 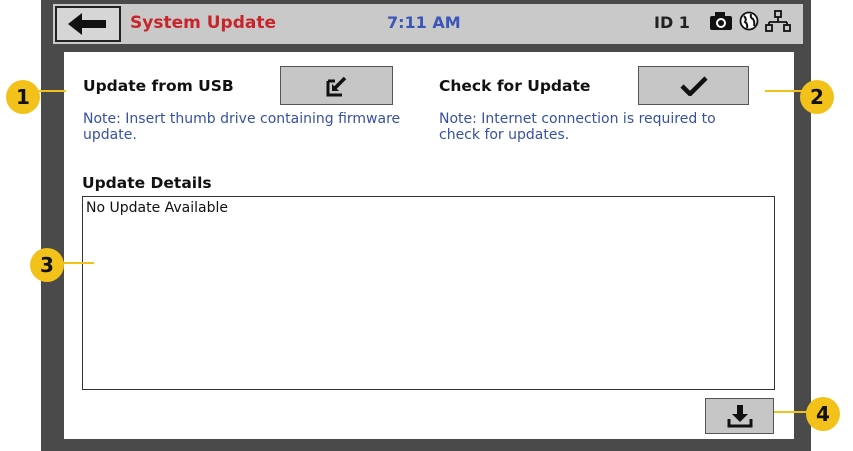 I want to click on usb-update-label: Update from USB, so click(x=158, y=86).